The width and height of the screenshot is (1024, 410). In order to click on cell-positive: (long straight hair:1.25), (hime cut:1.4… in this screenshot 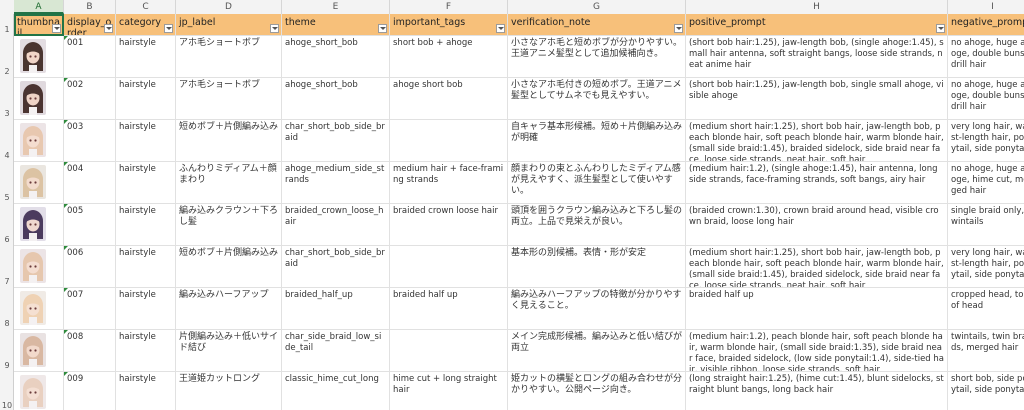, I will do `click(817, 391)`.